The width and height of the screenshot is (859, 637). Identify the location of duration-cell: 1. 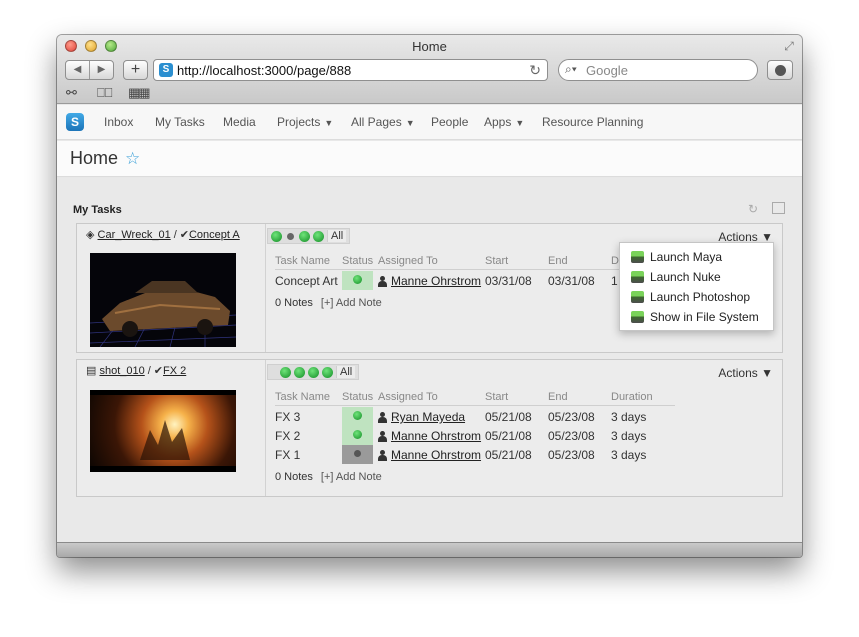
(614, 281).